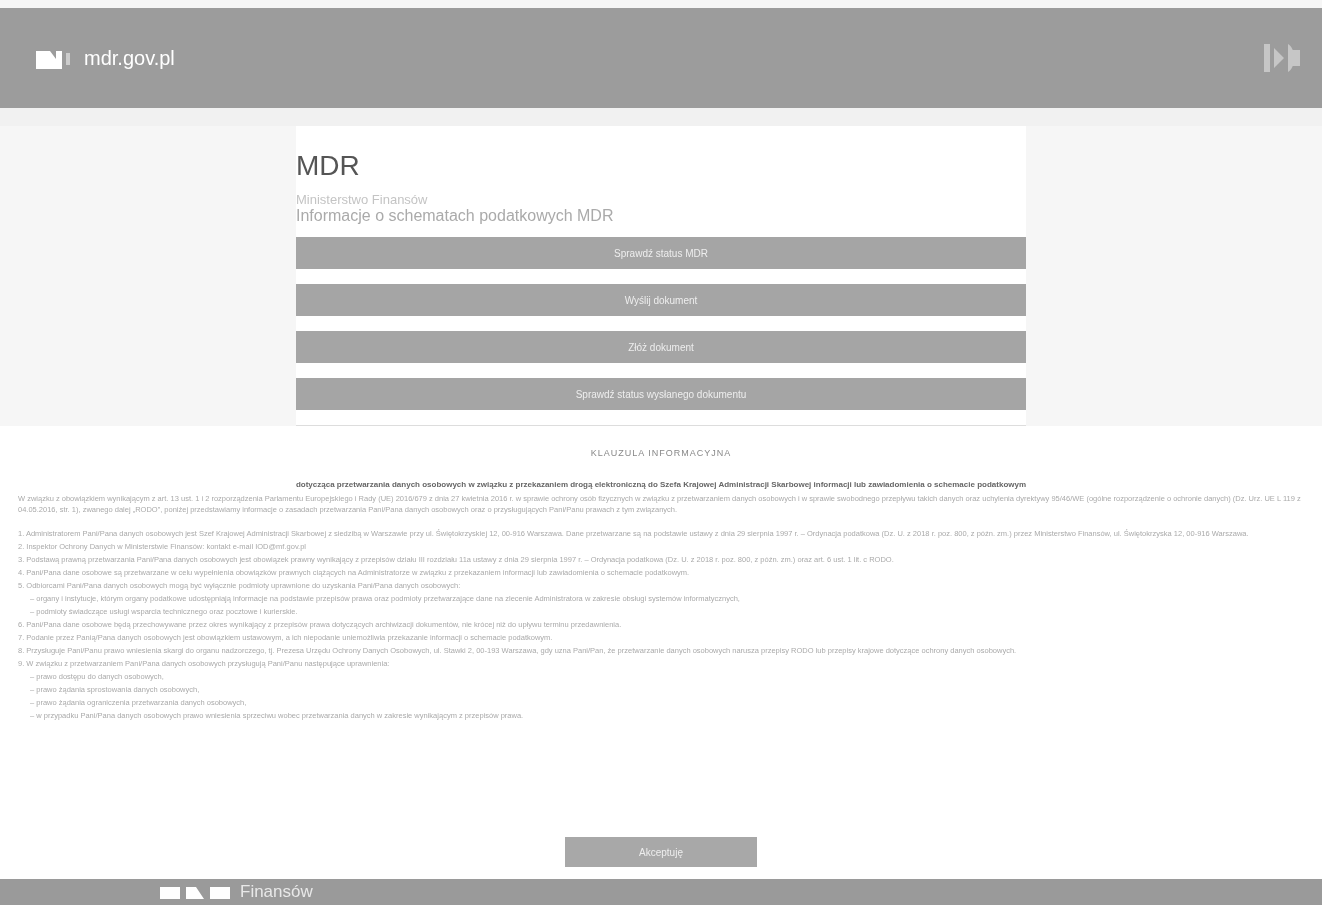  I want to click on ministry-name: Ministerstwo Finansów, so click(362, 199).